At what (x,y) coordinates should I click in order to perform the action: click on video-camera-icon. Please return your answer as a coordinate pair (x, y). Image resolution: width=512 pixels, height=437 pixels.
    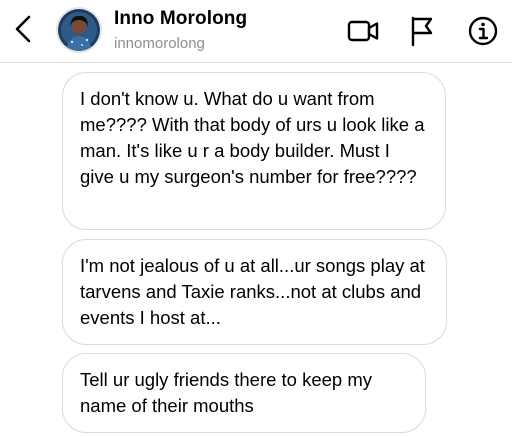
    Looking at the image, I should click on (363, 31).